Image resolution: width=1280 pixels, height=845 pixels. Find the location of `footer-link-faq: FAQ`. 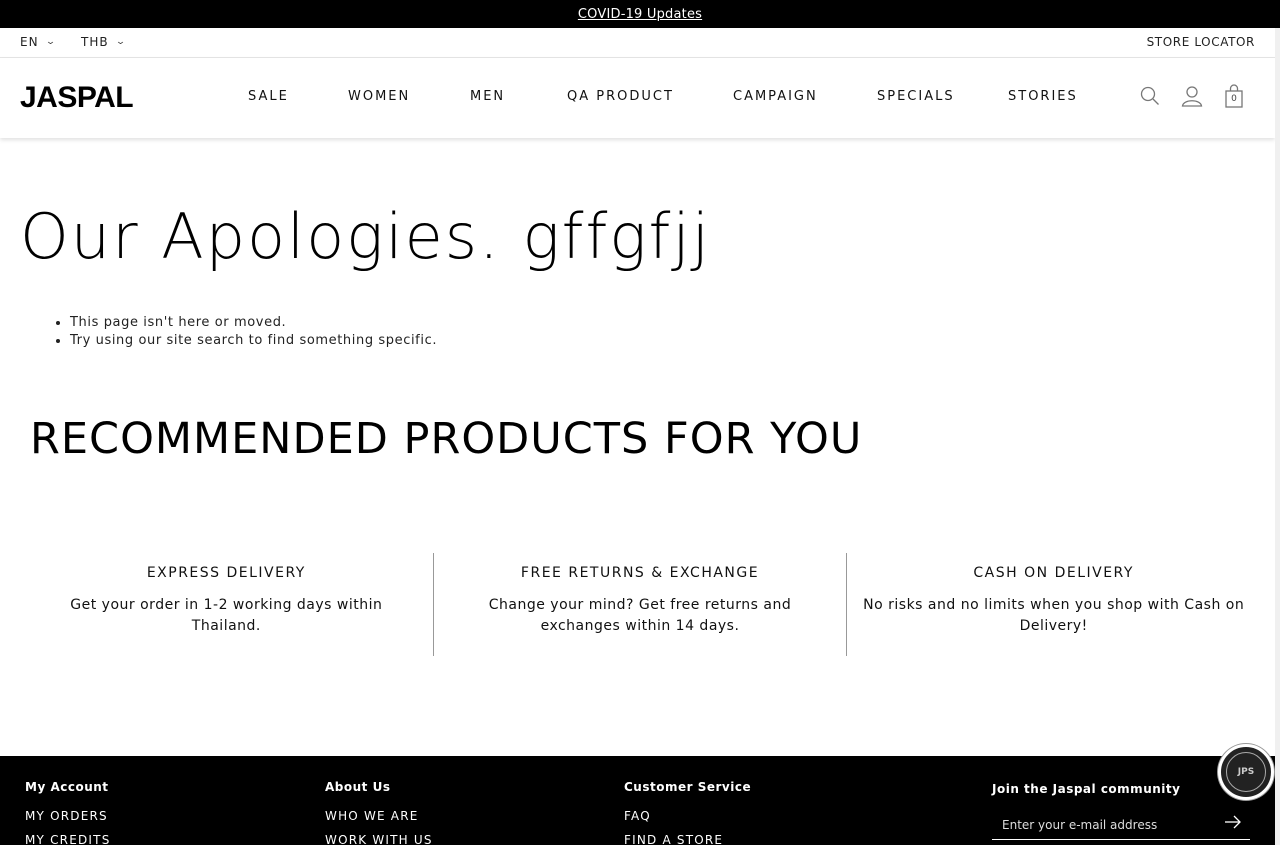

footer-link-faq: FAQ is located at coordinates (687, 816).